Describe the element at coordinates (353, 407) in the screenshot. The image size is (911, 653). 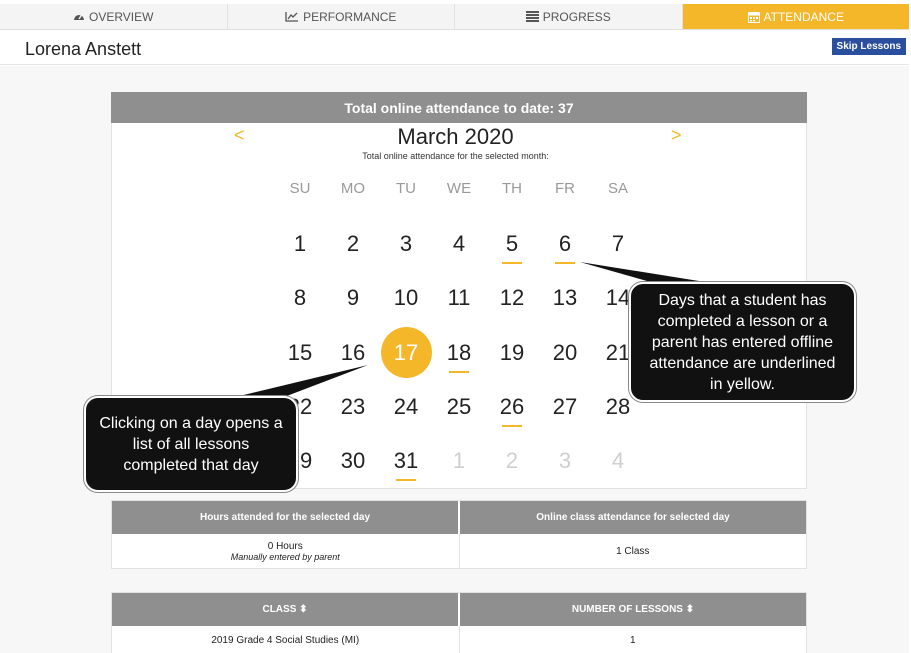
I see `calendar-day-23: 23` at that location.